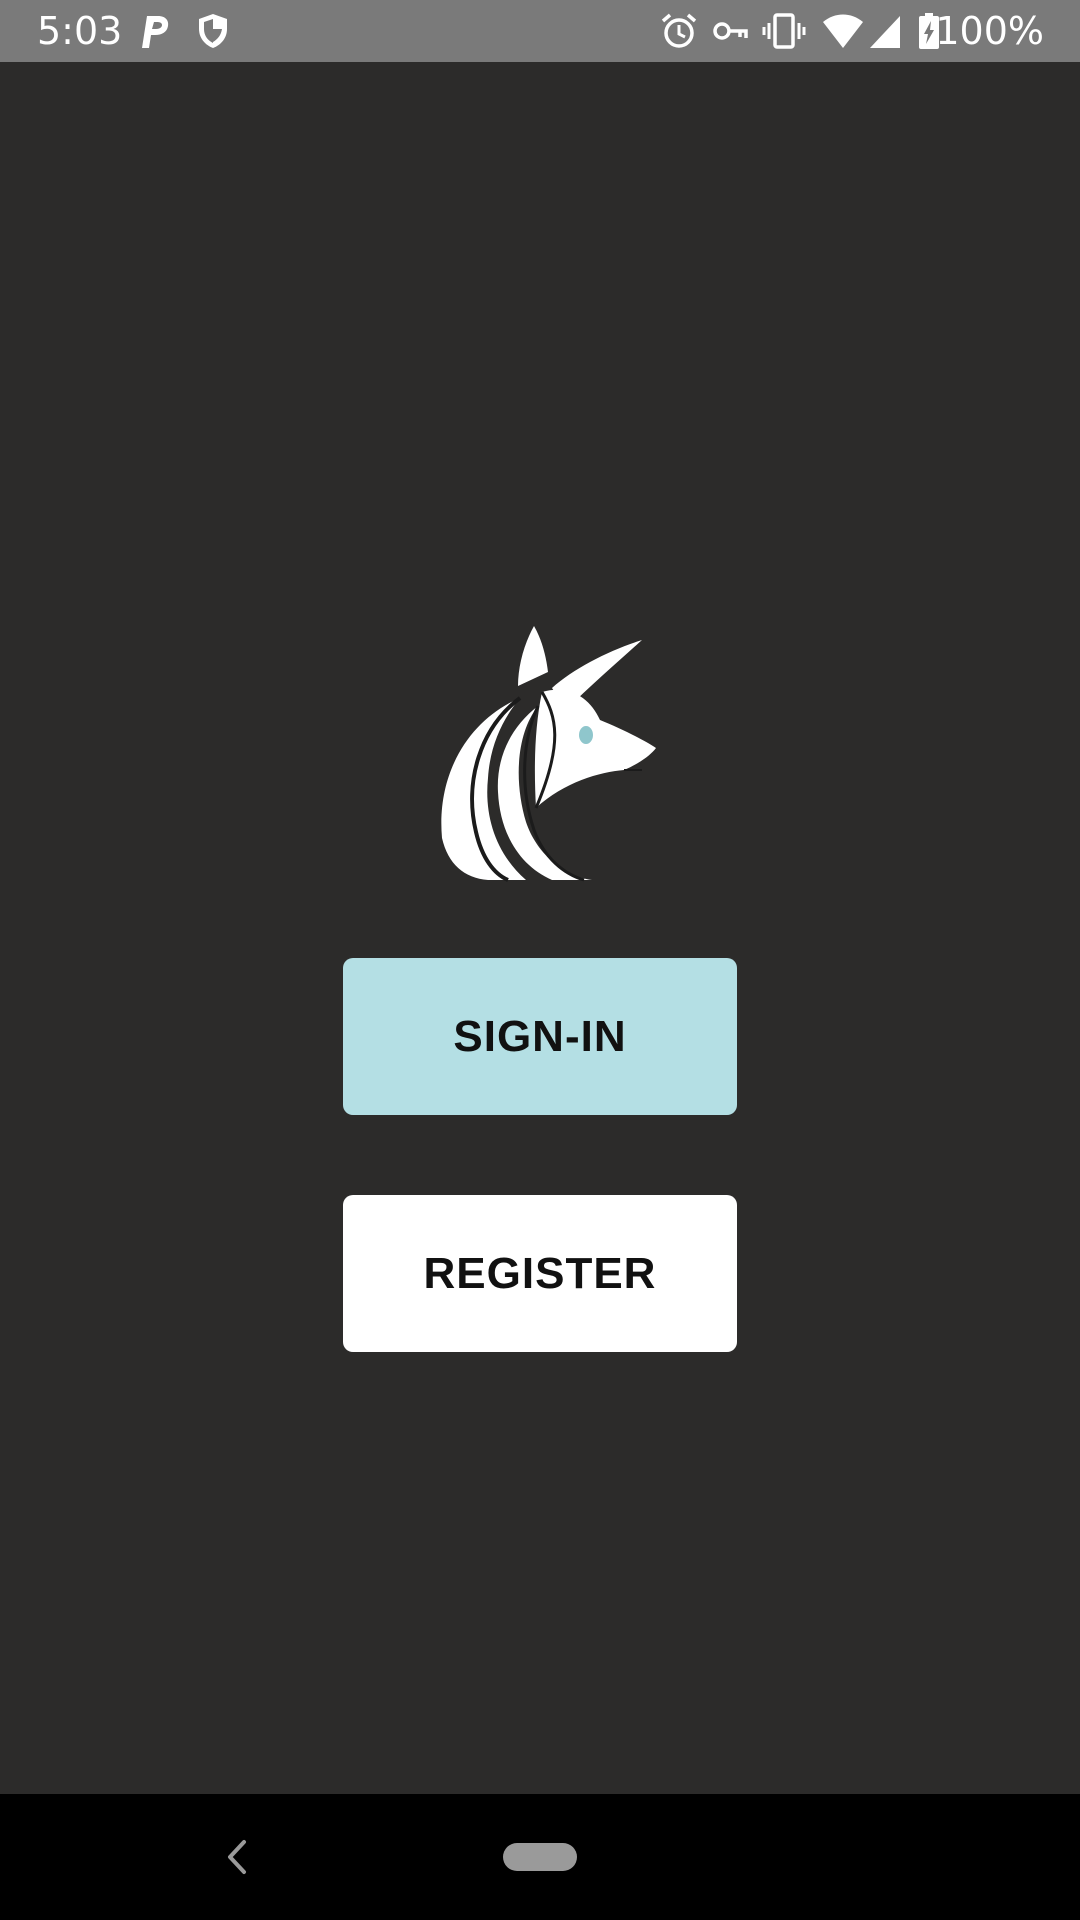 Image resolution: width=1080 pixels, height=1920 pixels. What do you see at coordinates (80, 31) in the screenshot?
I see `status-time: 5:03` at bounding box center [80, 31].